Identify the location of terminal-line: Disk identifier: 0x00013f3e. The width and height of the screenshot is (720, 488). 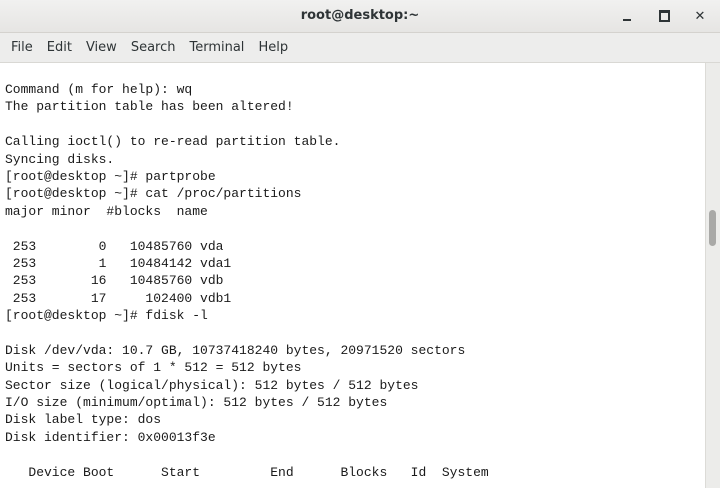
(110, 437).